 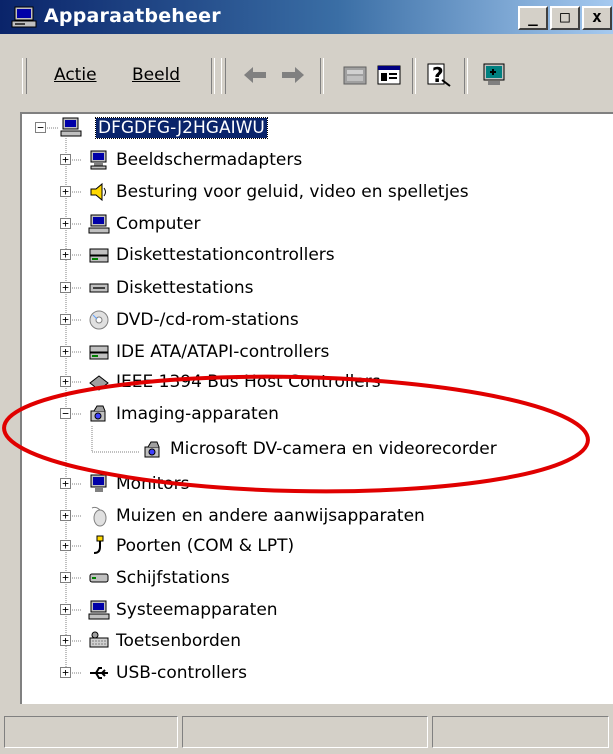 What do you see at coordinates (205, 546) in the screenshot?
I see `tree-item: Poorten (COM & LPT)` at bounding box center [205, 546].